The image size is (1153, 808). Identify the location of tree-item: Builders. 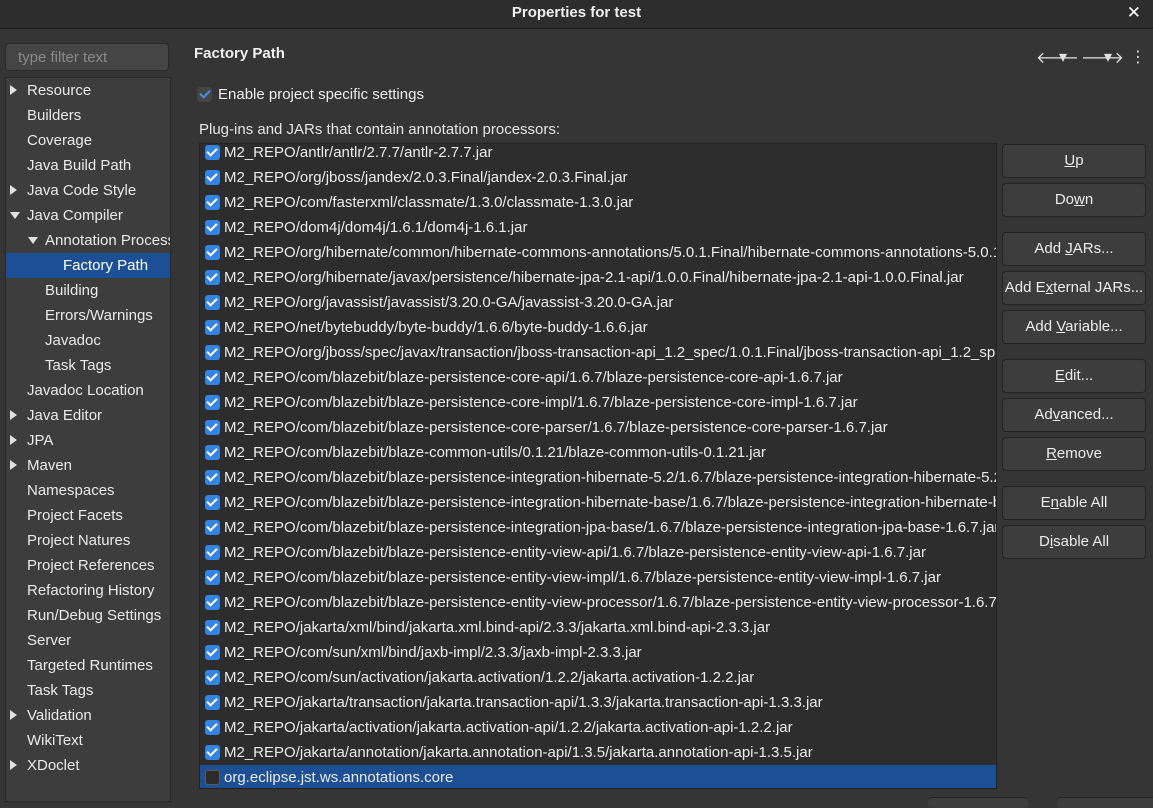
(88, 115).